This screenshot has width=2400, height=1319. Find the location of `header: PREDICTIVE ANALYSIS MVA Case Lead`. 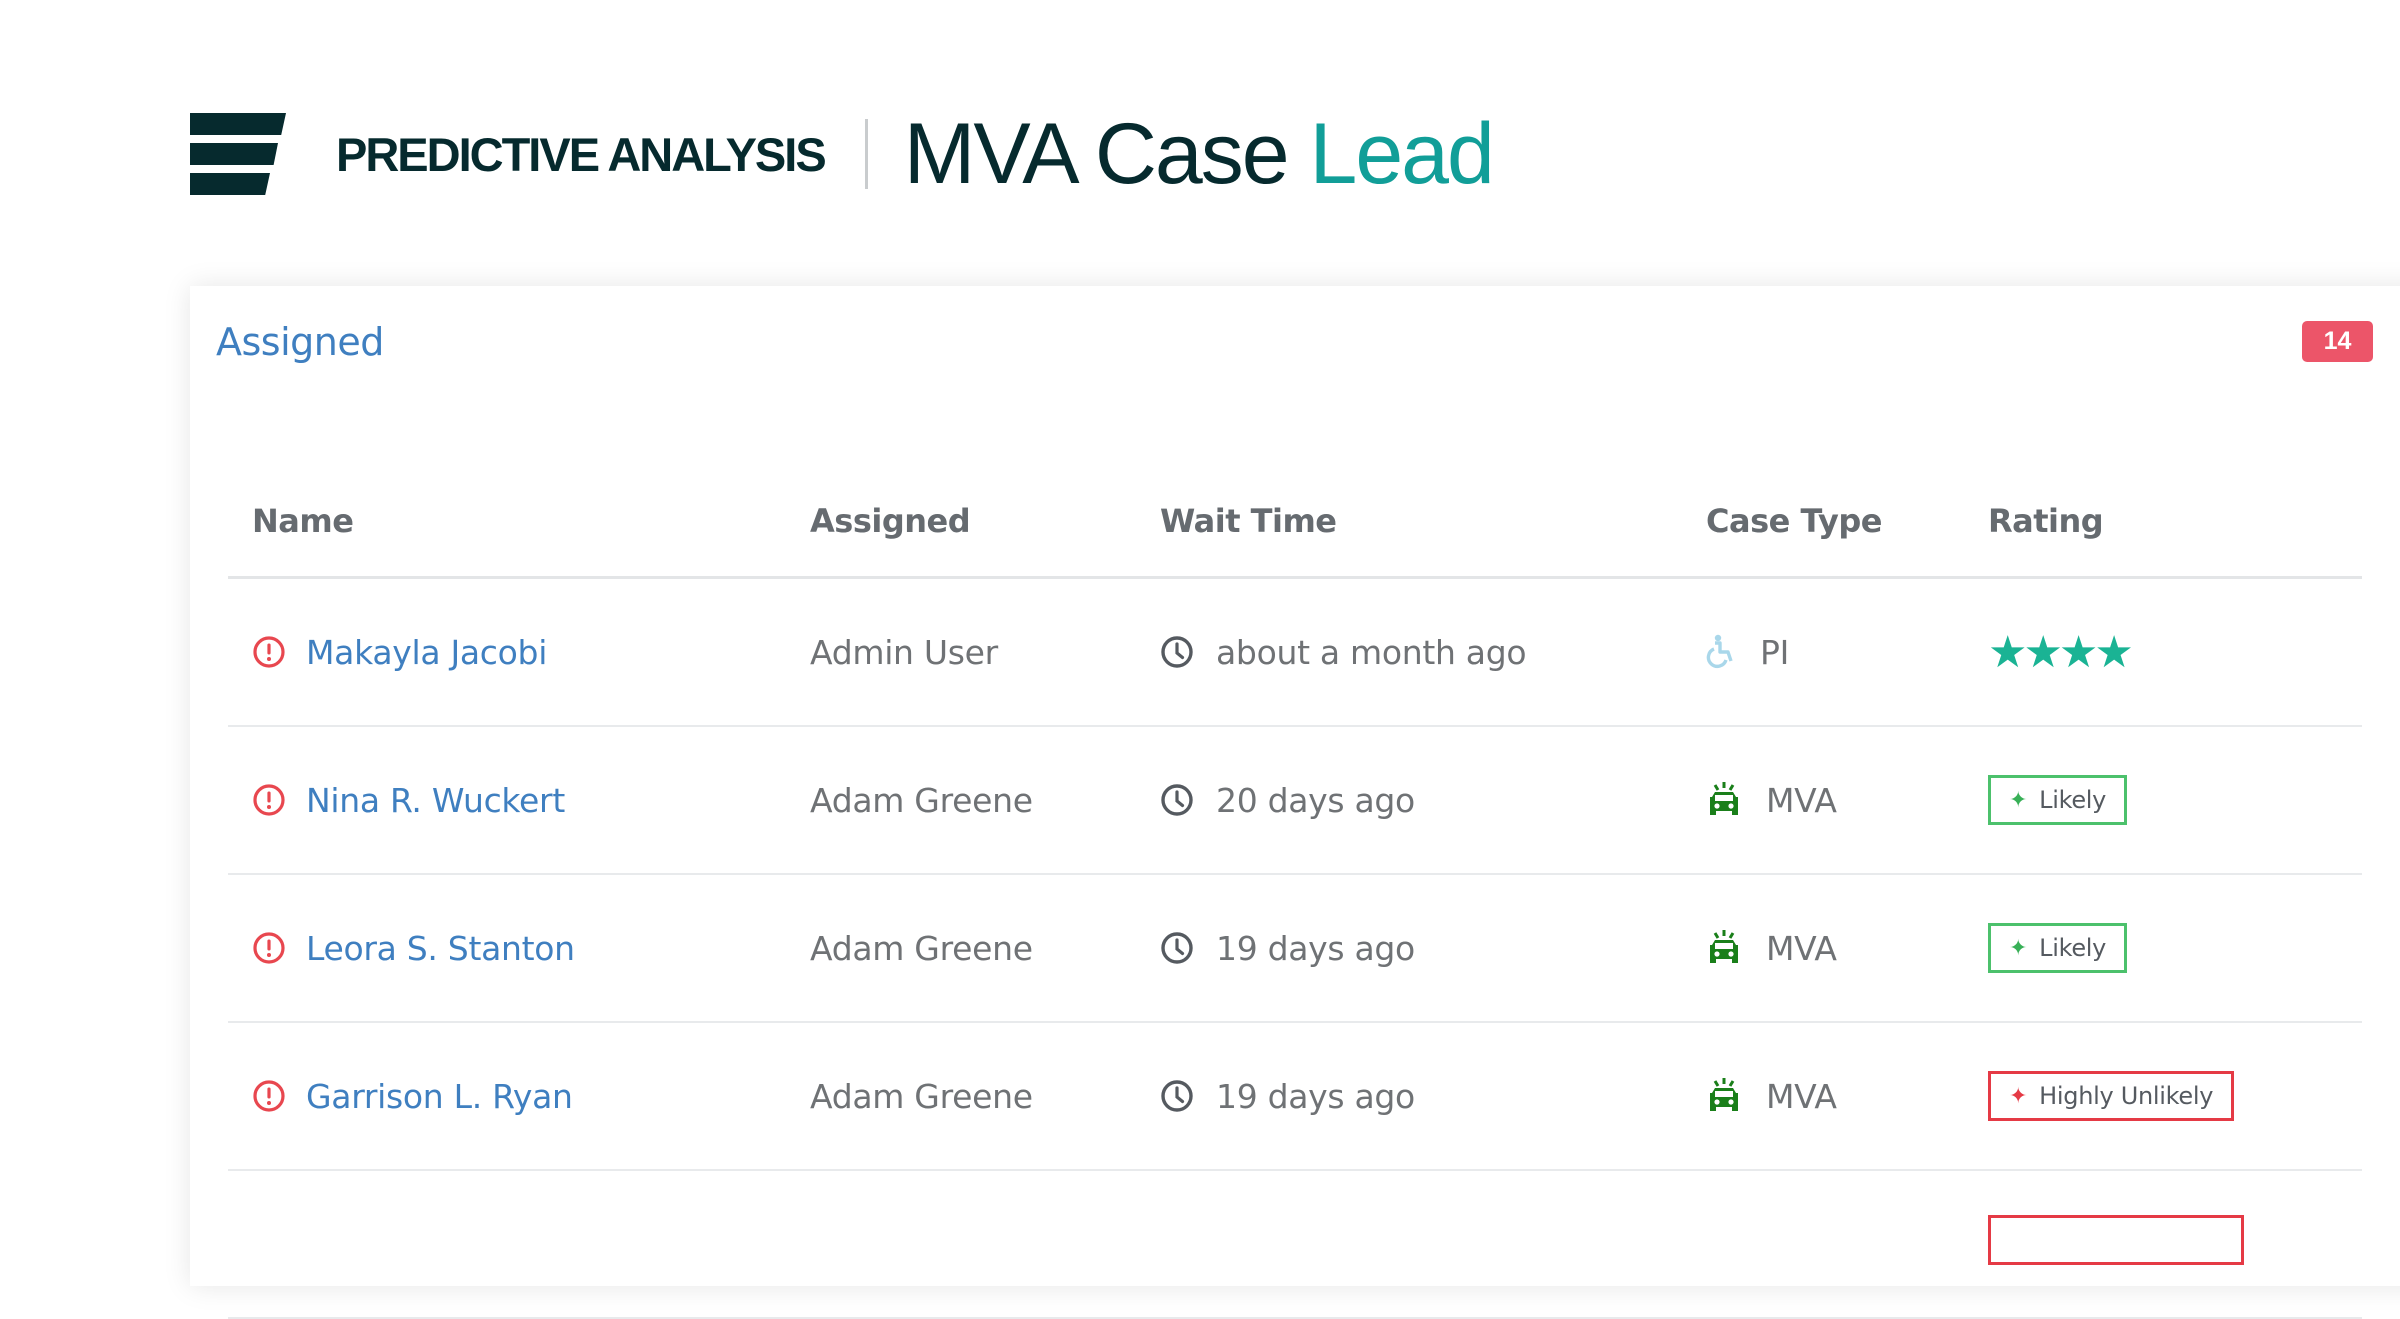

header: PREDICTIVE ANALYSIS MVA Case Lead is located at coordinates (842, 154).